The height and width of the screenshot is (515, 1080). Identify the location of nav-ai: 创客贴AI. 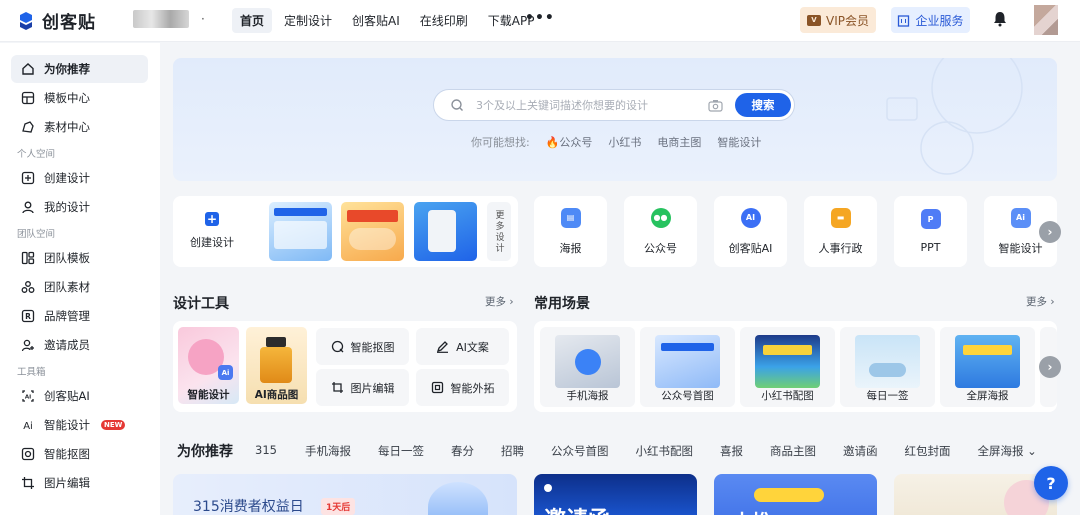
(376, 20).